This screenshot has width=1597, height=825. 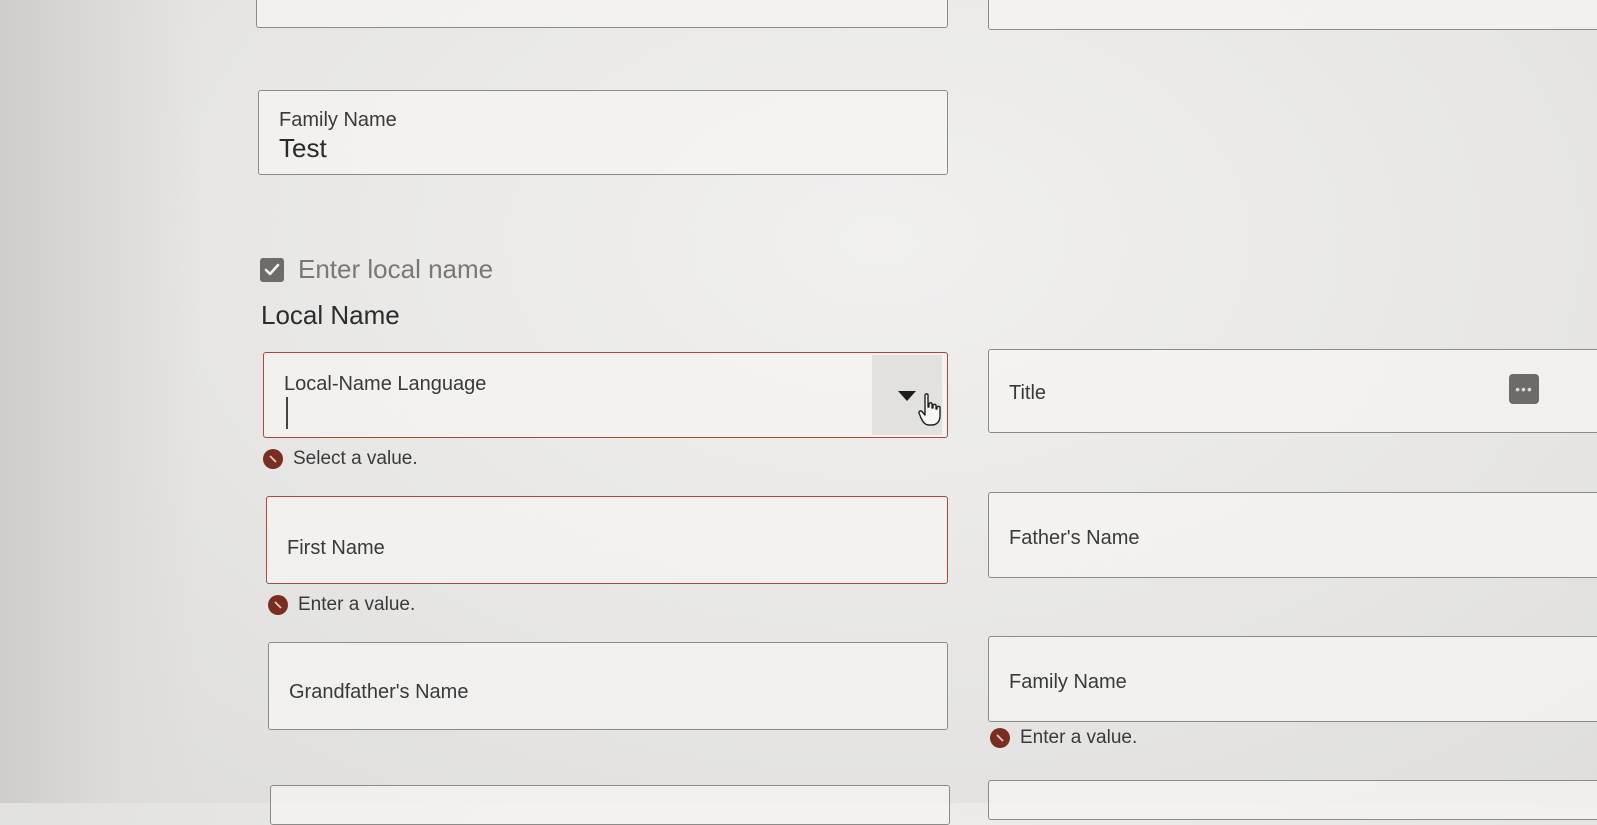 I want to click on enter-local-name-label: Enter local name, so click(x=396, y=269).